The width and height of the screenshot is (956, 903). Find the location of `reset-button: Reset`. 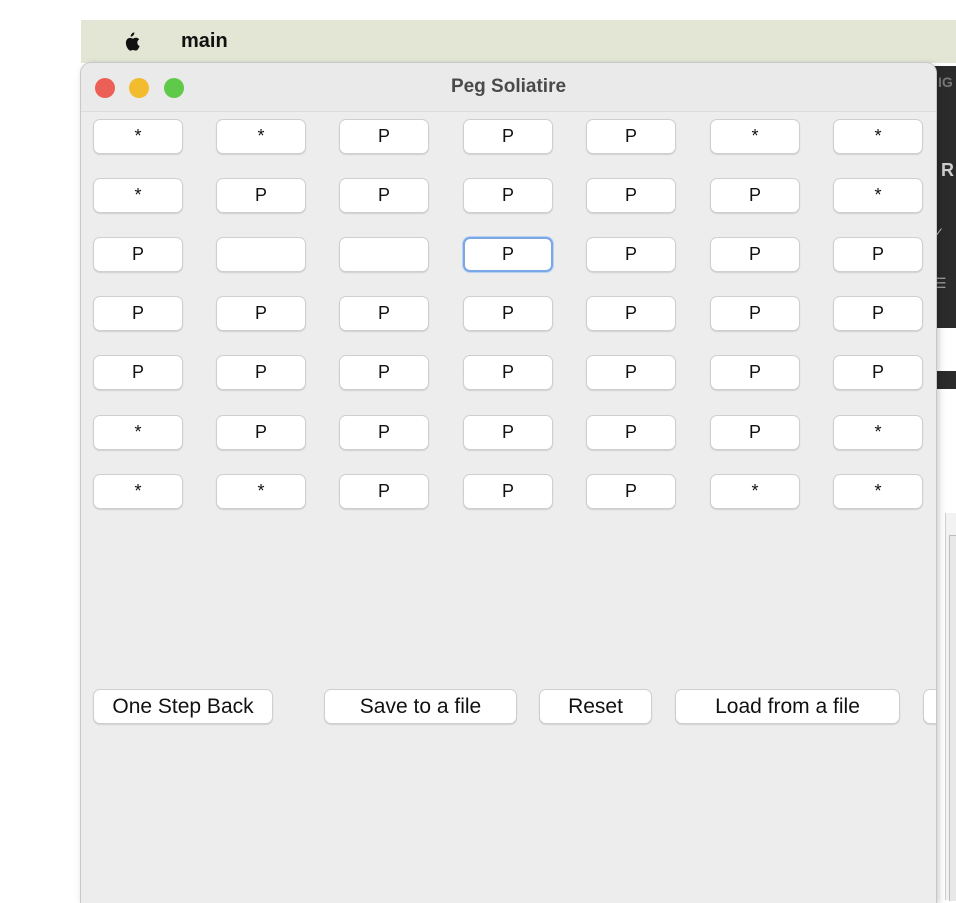

reset-button: Reset is located at coordinates (595, 706).